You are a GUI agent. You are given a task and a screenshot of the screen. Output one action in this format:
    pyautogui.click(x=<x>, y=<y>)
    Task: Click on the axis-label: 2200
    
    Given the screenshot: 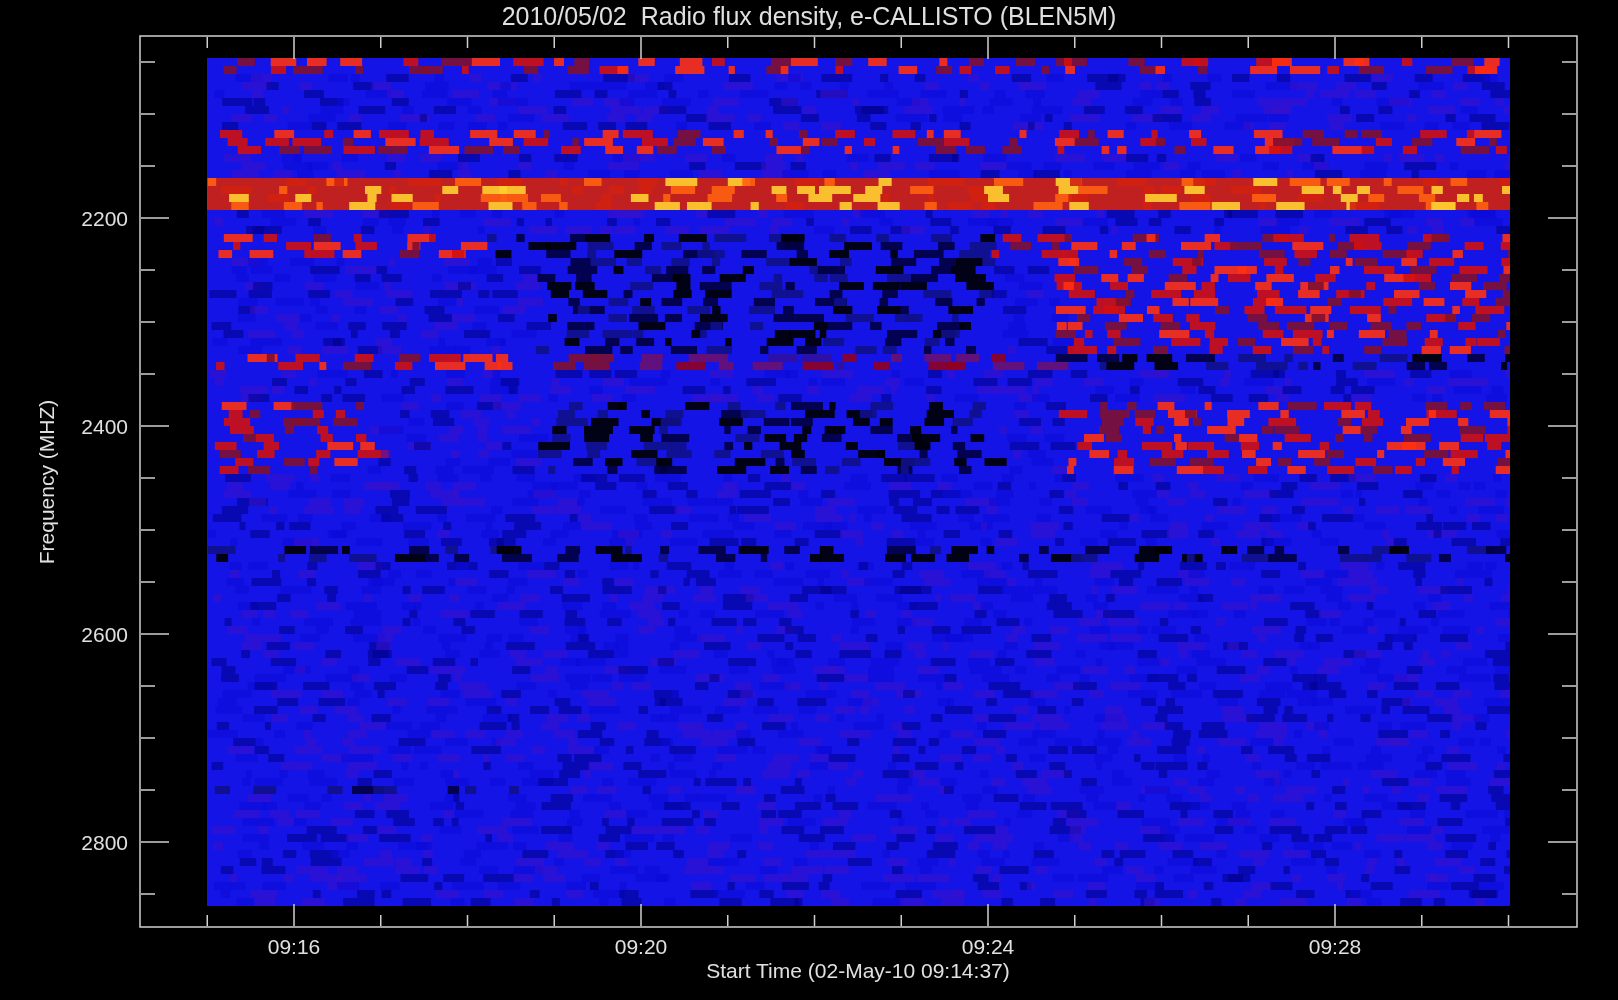 What is the action you would take?
    pyautogui.click(x=104, y=218)
    